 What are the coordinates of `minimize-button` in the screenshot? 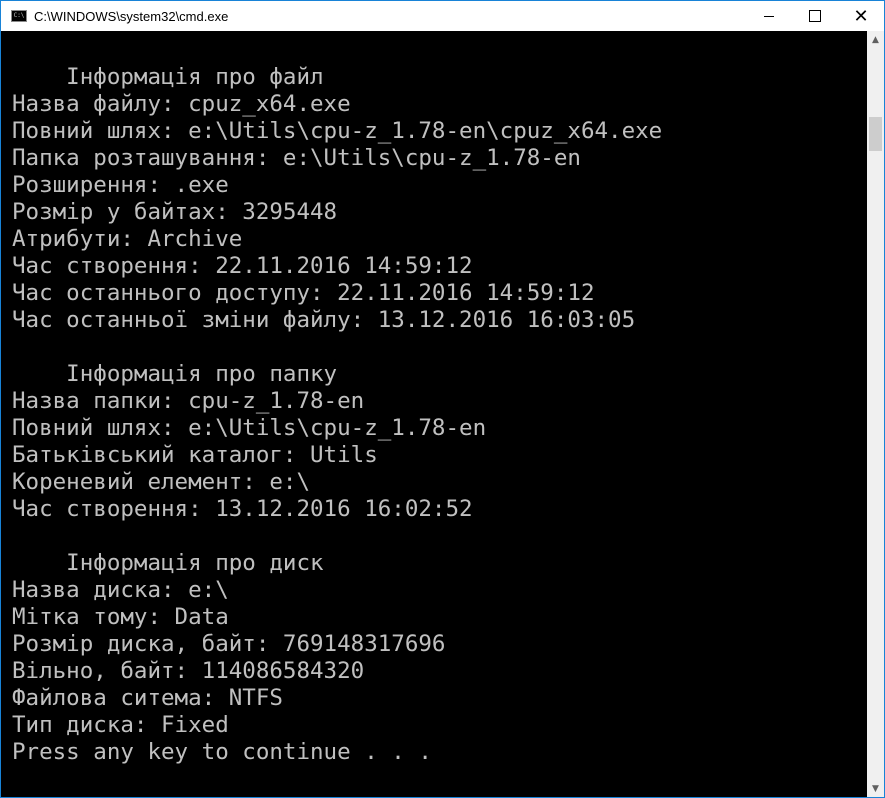 It's located at (769, 16).